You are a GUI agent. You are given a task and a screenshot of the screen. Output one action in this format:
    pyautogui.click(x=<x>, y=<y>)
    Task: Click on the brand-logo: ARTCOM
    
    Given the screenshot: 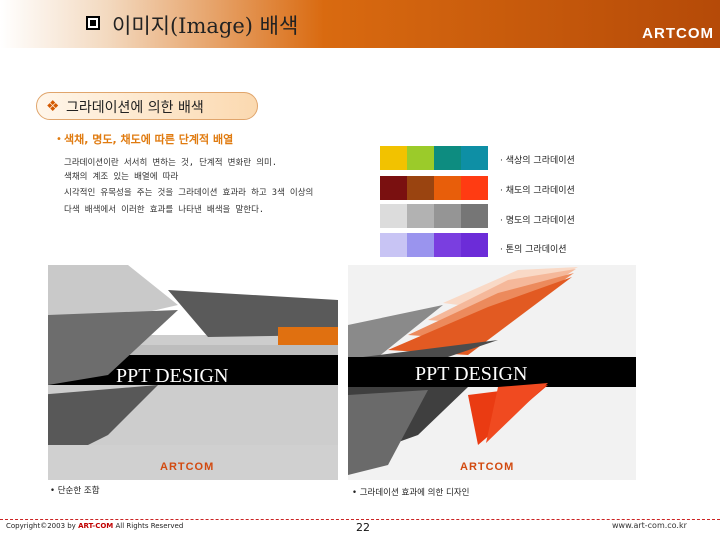 What is the action you would take?
    pyautogui.click(x=678, y=33)
    